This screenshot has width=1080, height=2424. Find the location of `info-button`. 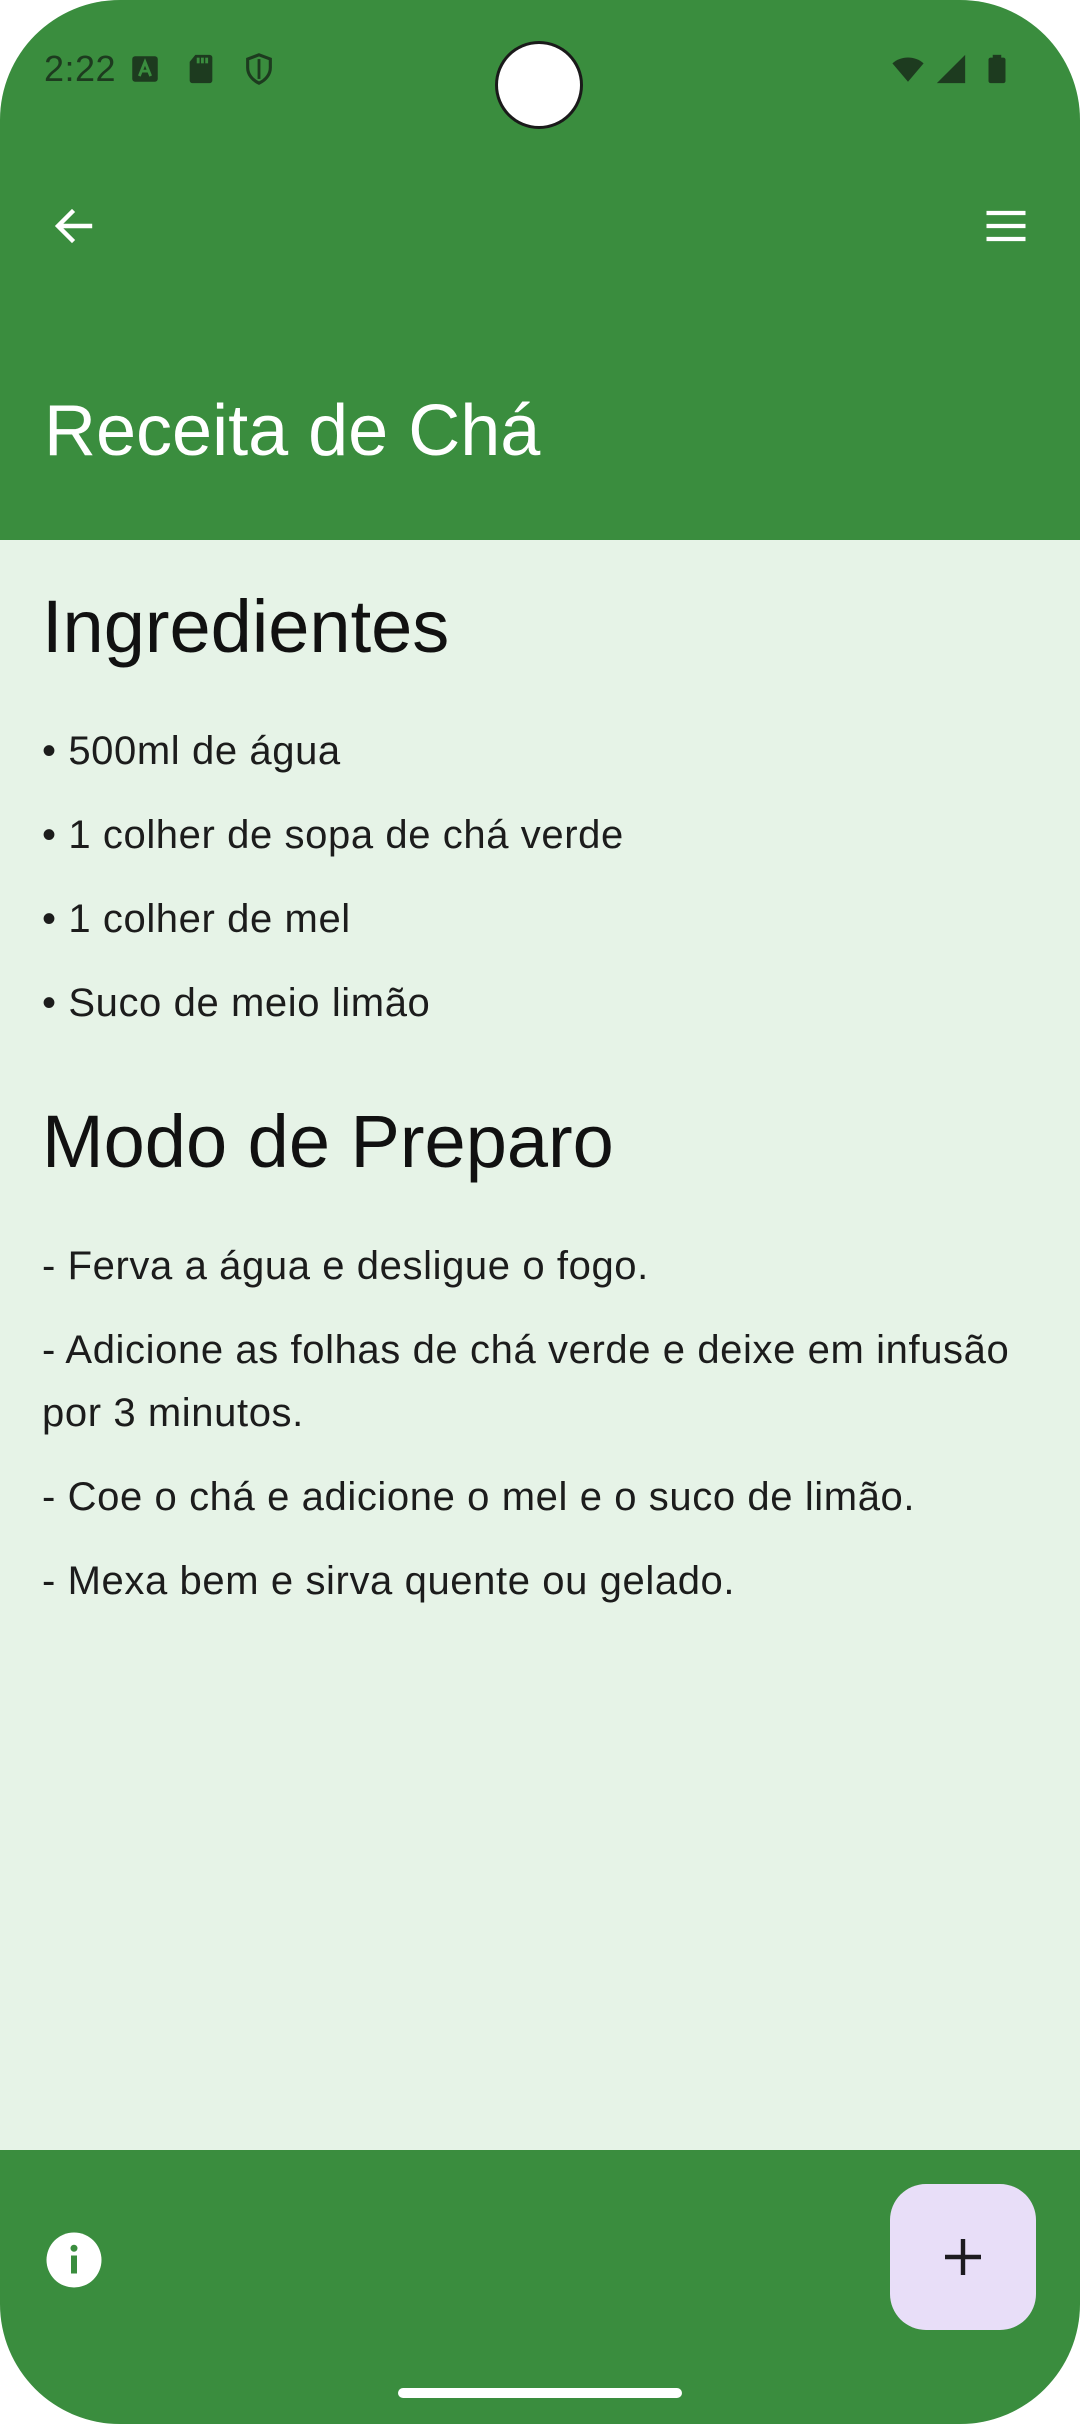

info-button is located at coordinates (74, 2260).